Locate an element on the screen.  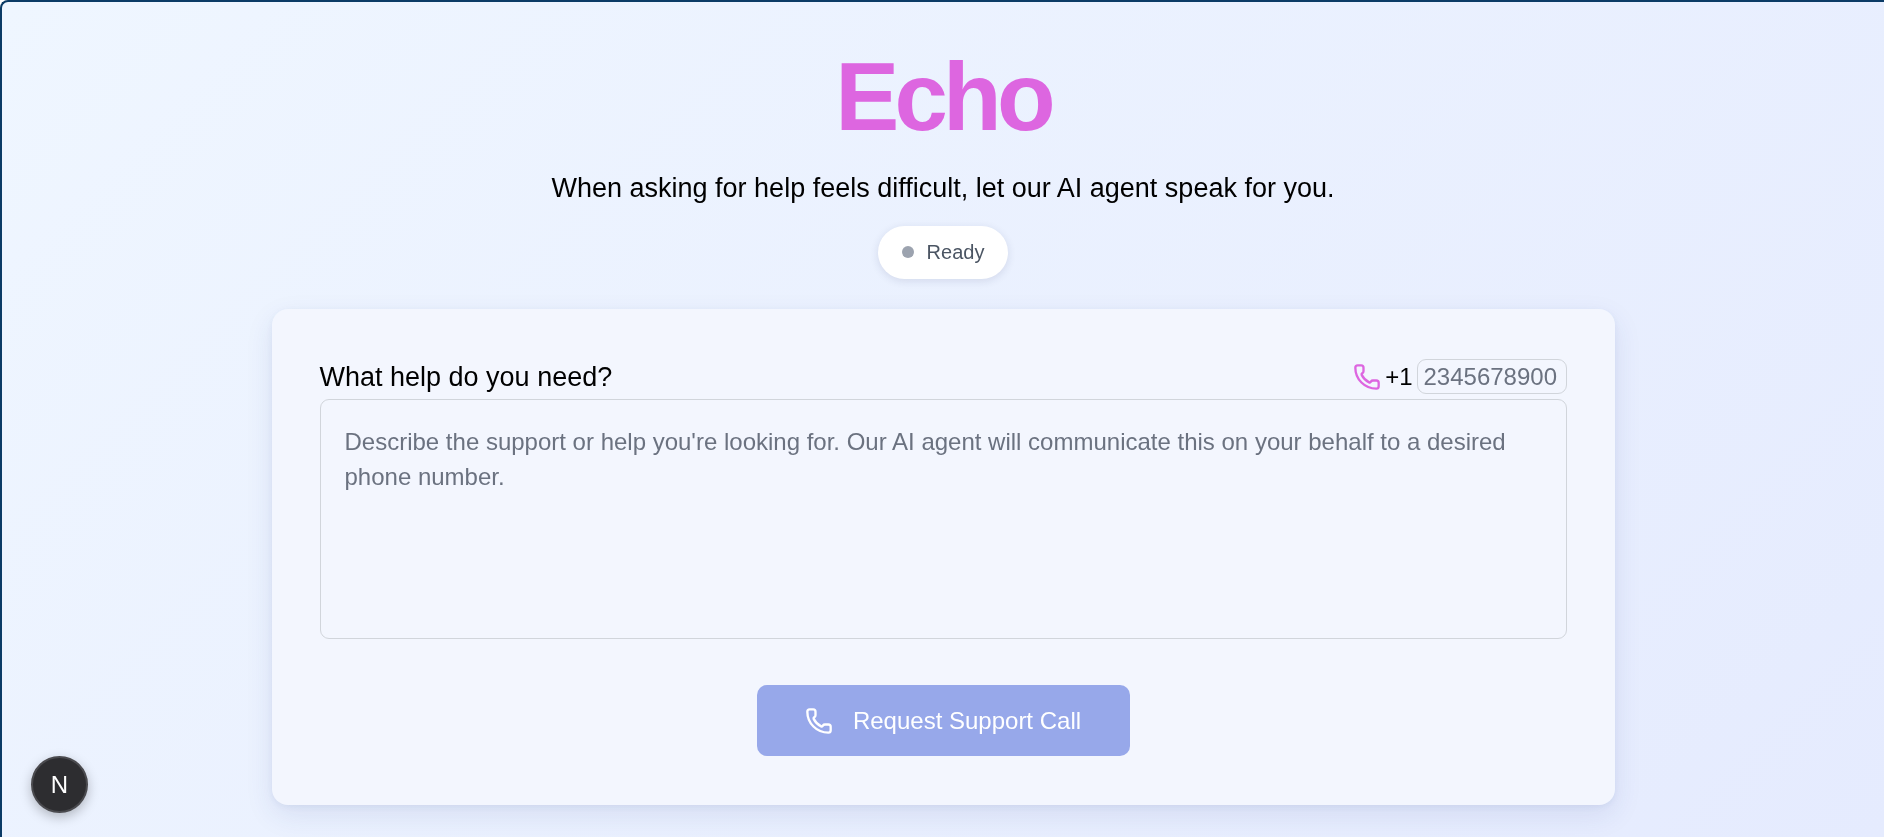
status-label: Ready is located at coordinates (955, 252).